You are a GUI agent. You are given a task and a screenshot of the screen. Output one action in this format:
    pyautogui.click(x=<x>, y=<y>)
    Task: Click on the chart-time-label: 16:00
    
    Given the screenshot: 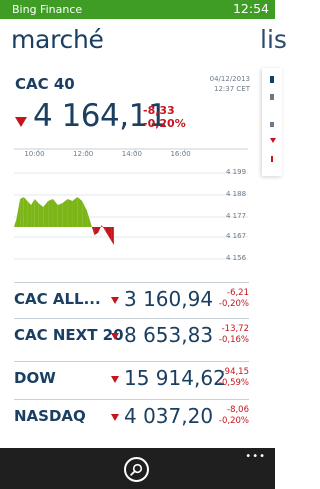 What is the action you would take?
    pyautogui.click(x=180, y=154)
    